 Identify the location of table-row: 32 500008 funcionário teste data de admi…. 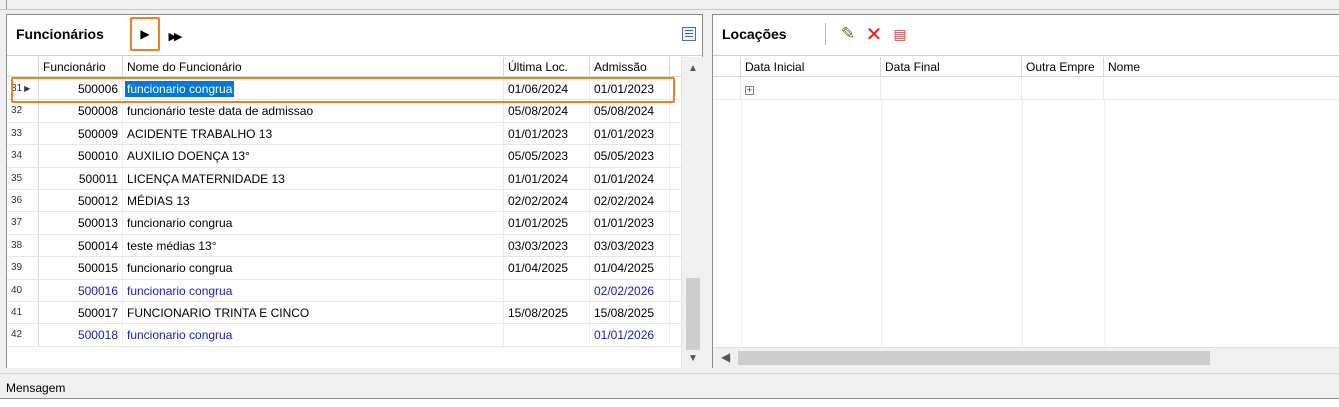
(344, 111).